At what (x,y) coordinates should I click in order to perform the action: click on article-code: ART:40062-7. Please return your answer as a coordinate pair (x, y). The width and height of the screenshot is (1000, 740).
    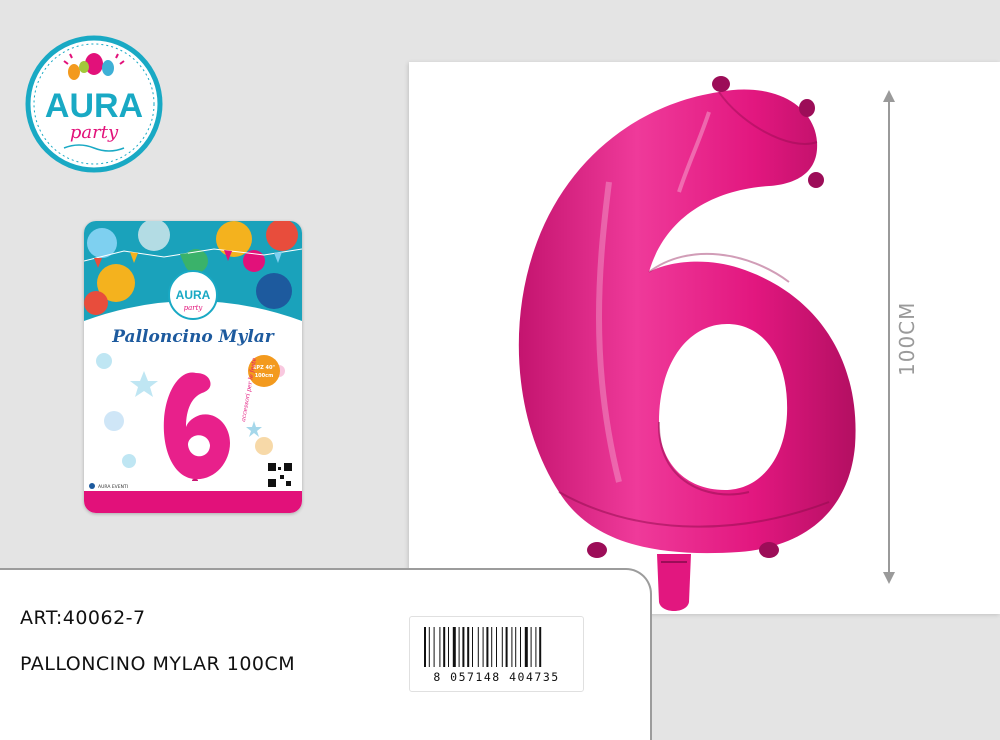
    Looking at the image, I should click on (83, 618).